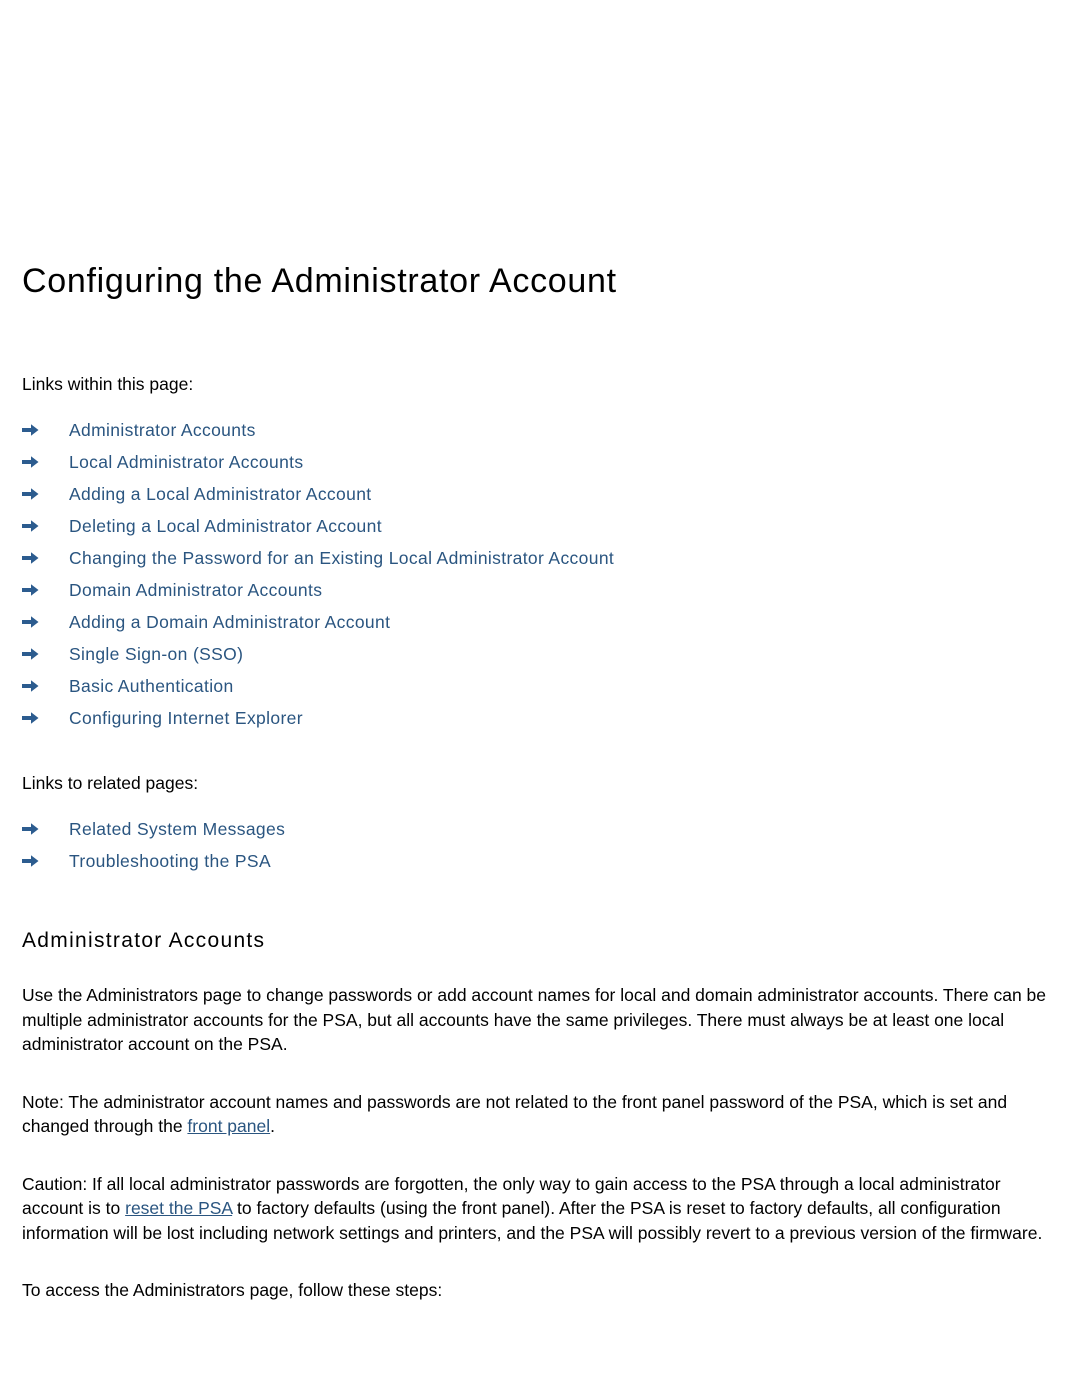 The image size is (1080, 1397). I want to click on list-item: Local Administrator Accounts, so click(540, 462).